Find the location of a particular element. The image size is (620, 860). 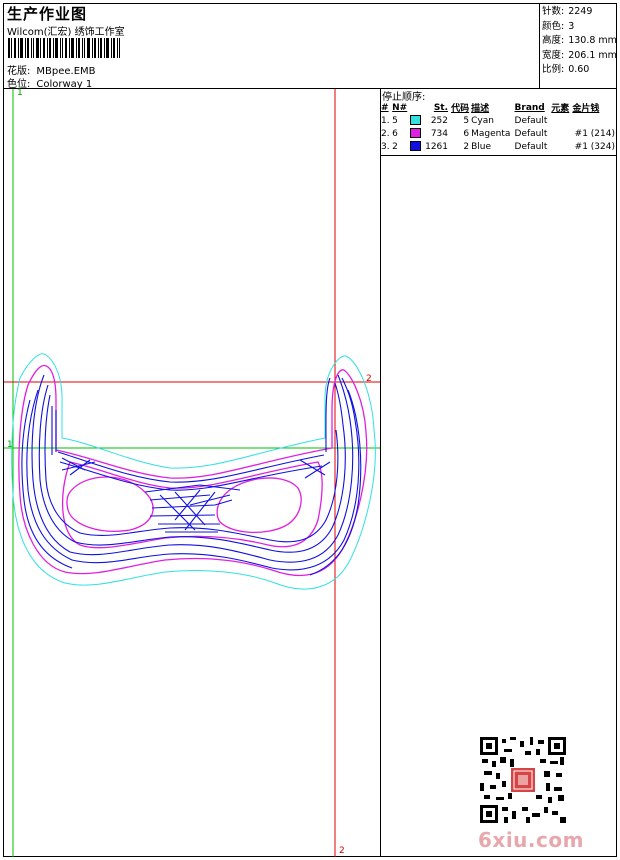

guide-marker-h2: 2 is located at coordinates (369, 379).